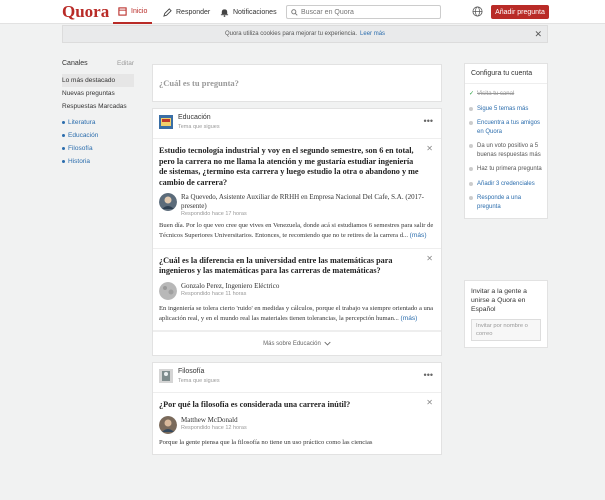  What do you see at coordinates (98, 80) in the screenshot?
I see `sidebar-item-top: Lo más destacado` at bounding box center [98, 80].